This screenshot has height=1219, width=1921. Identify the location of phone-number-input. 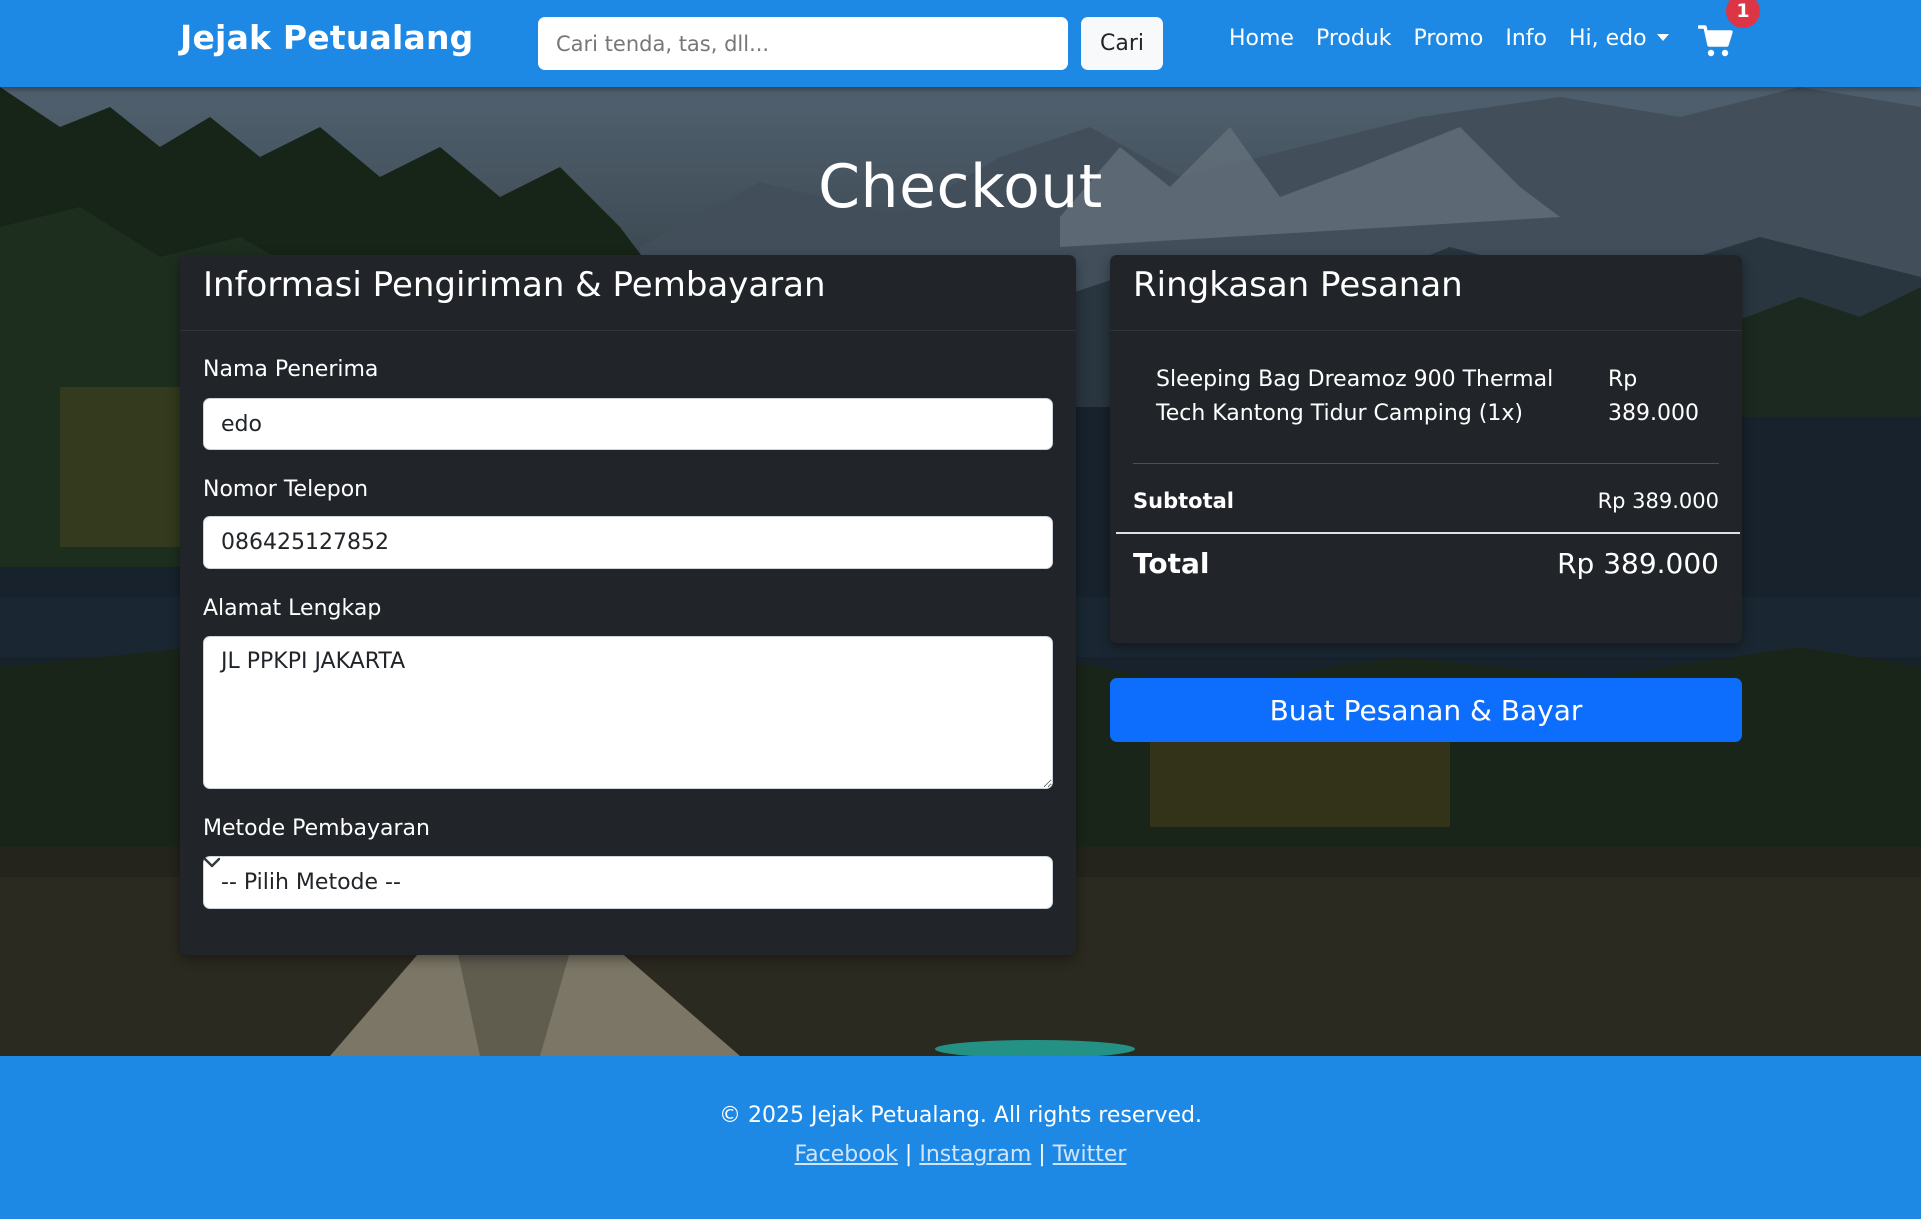
(628, 542).